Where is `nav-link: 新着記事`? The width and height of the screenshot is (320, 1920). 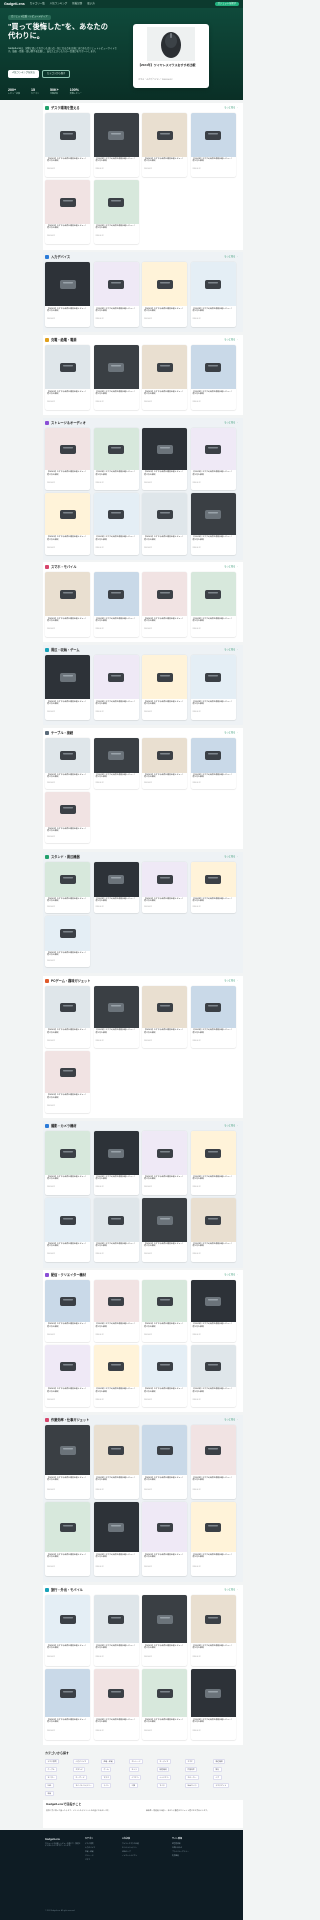 nav-link: 新着記事 is located at coordinates (77, 3).